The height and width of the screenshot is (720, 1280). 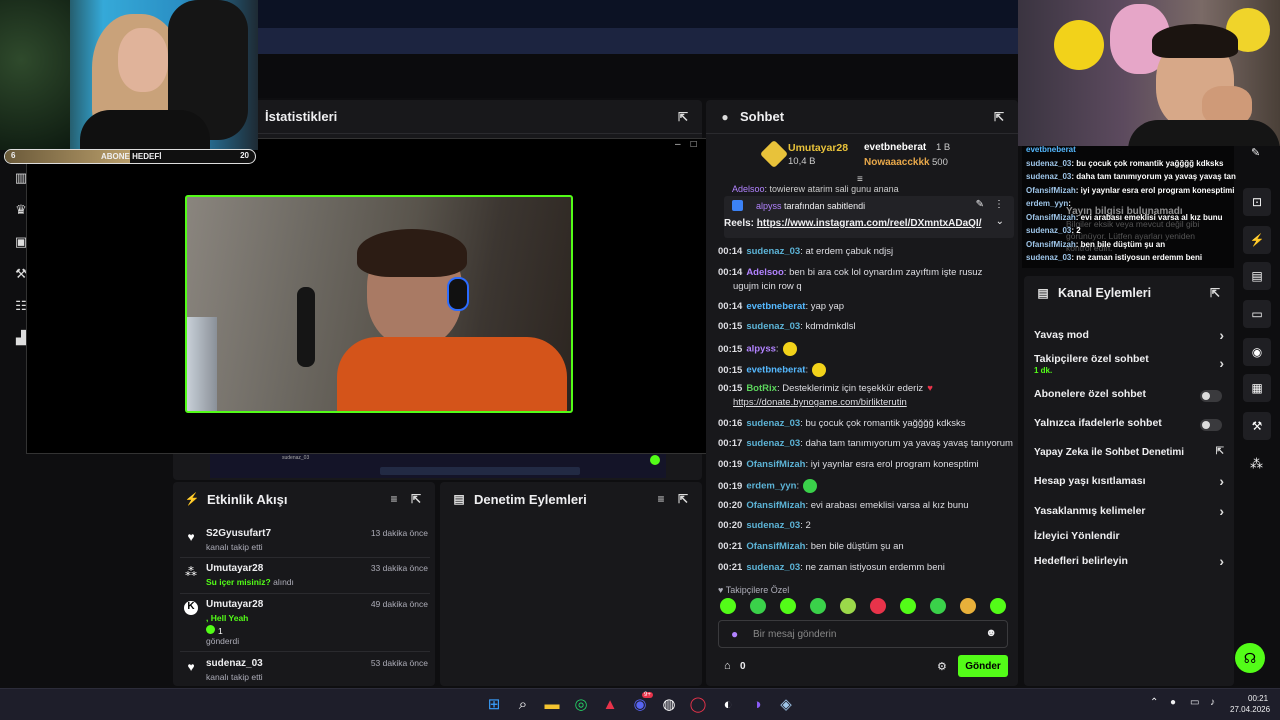 I want to click on channel-action-item: Abonelere özel sohbet, so click(x=1129, y=396).